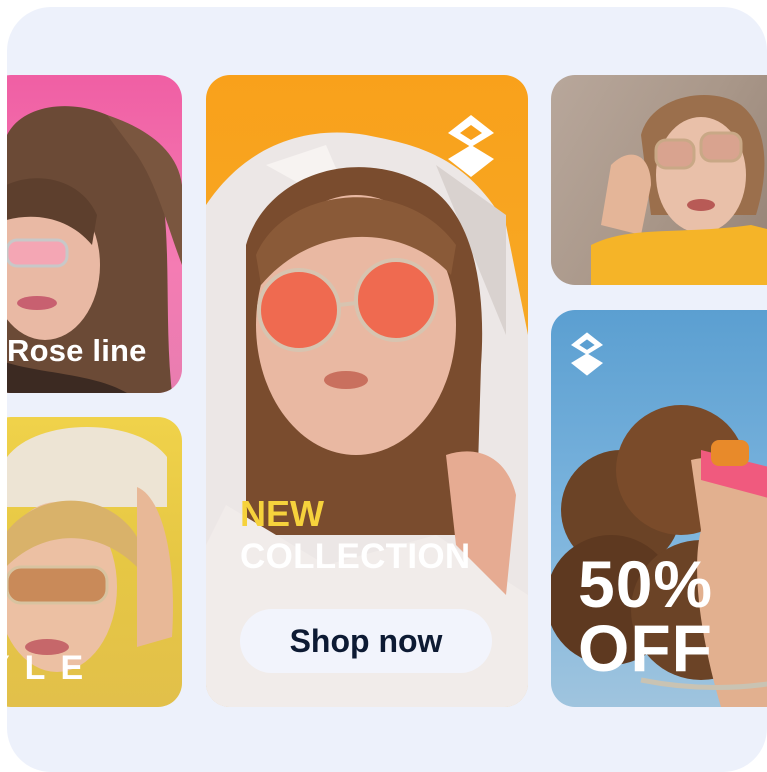 The image size is (767, 772). I want to click on sale-percent-label: 50%, so click(646, 584).